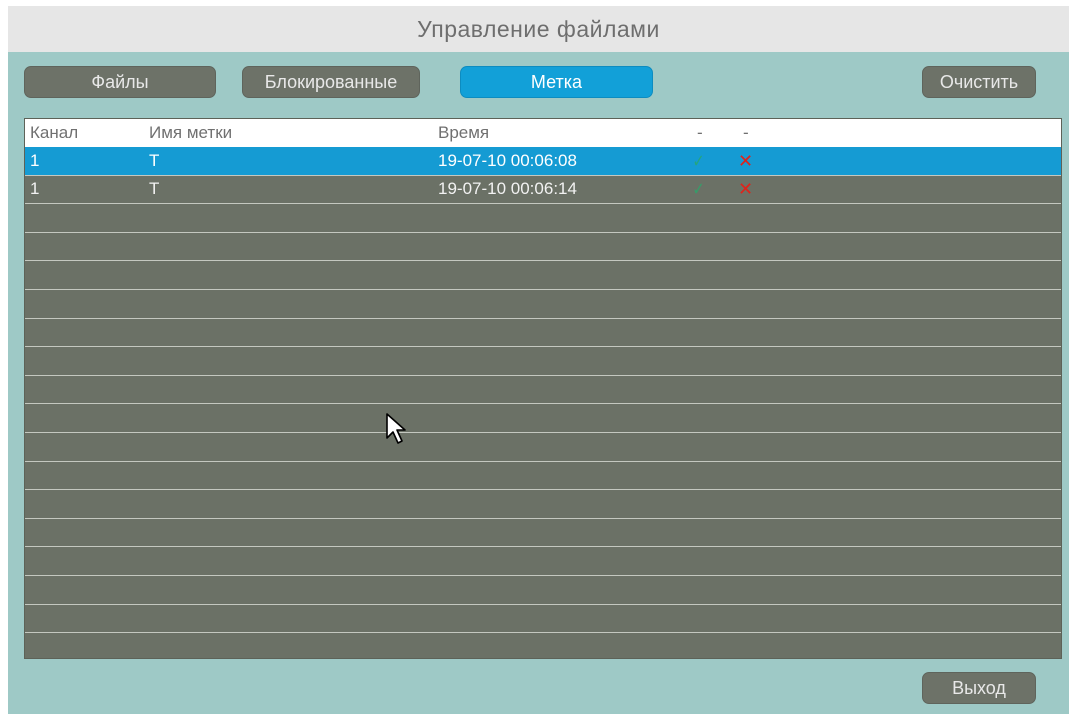 Image resolution: width=1069 pixels, height=714 pixels. Describe the element at coordinates (543, 133) in the screenshot. I see `table-header: Канал Имя метки Время - -` at that location.